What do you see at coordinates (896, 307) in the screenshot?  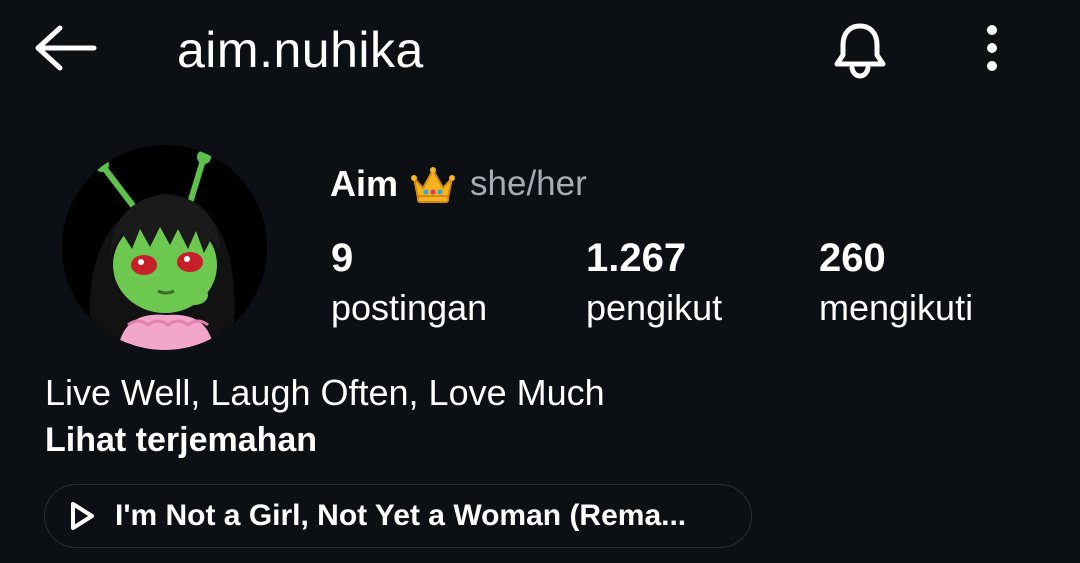 I see `following-label: mengikuti` at bounding box center [896, 307].